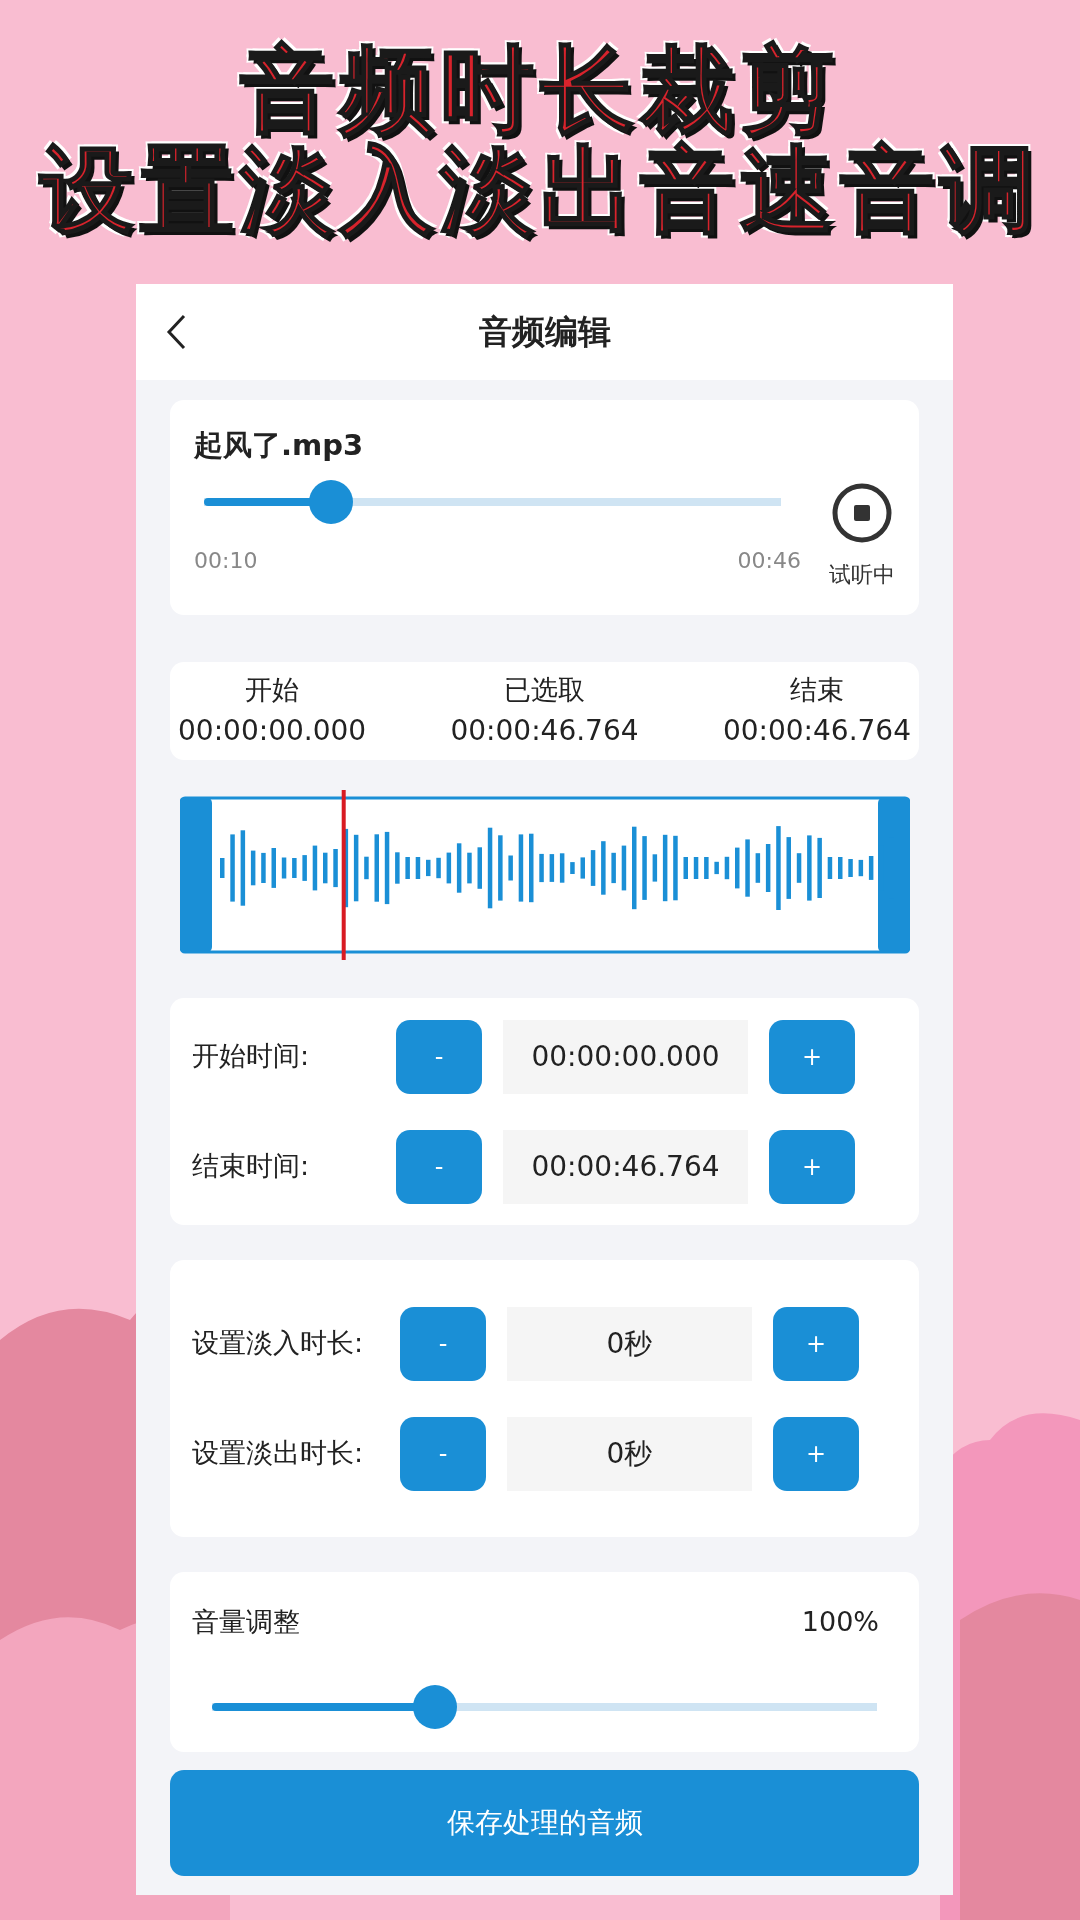 The height and width of the screenshot is (1920, 1080). Describe the element at coordinates (343, 875) in the screenshot. I see `playhead` at that location.